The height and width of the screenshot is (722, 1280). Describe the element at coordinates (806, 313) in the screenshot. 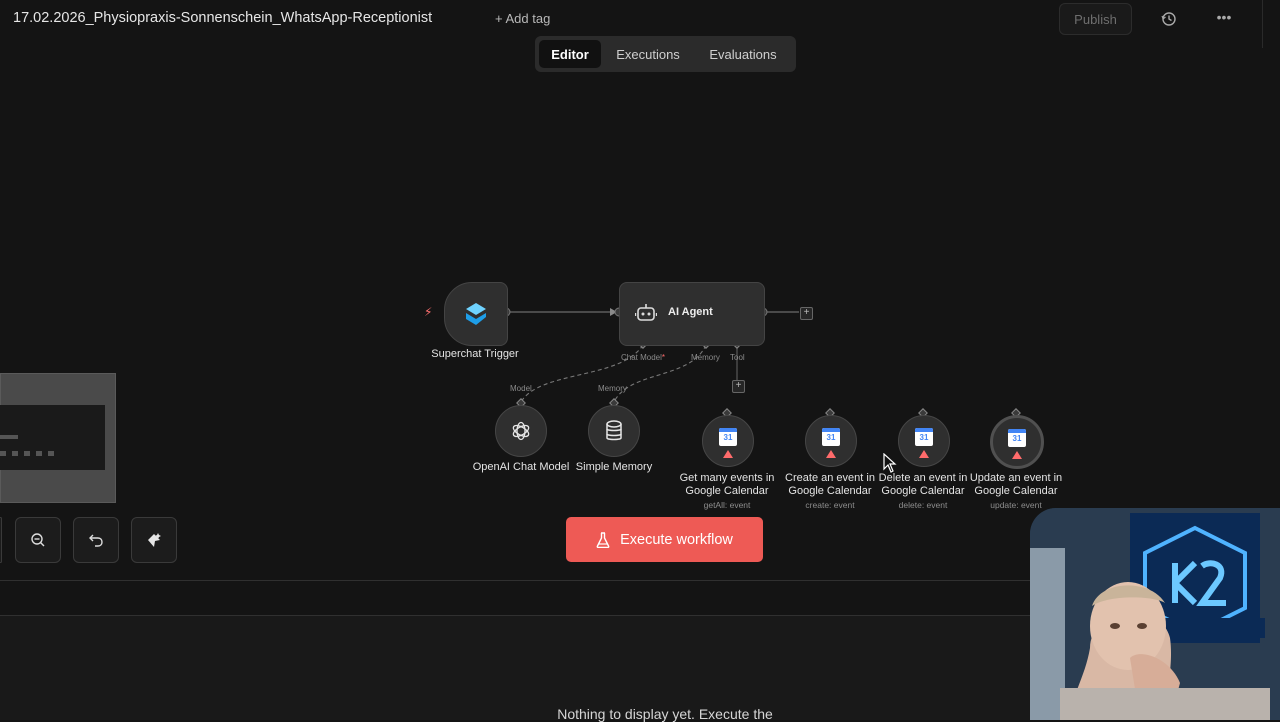

I see `add-node-button: +` at that location.